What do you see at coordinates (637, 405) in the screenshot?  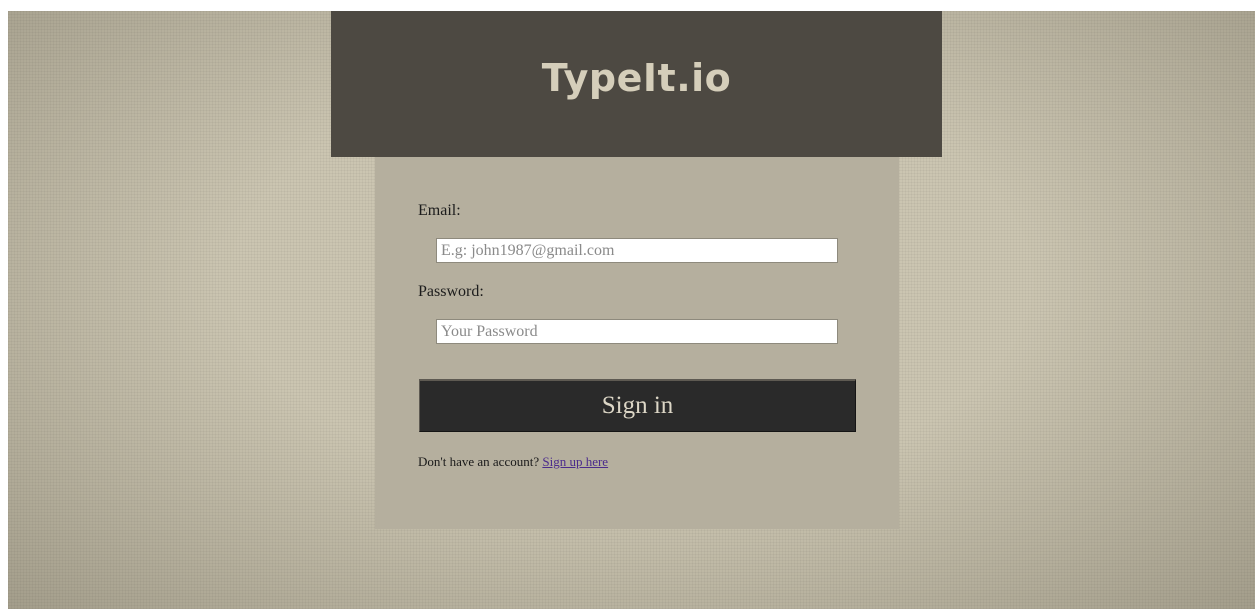 I see `sign-in-button: Sign in` at bounding box center [637, 405].